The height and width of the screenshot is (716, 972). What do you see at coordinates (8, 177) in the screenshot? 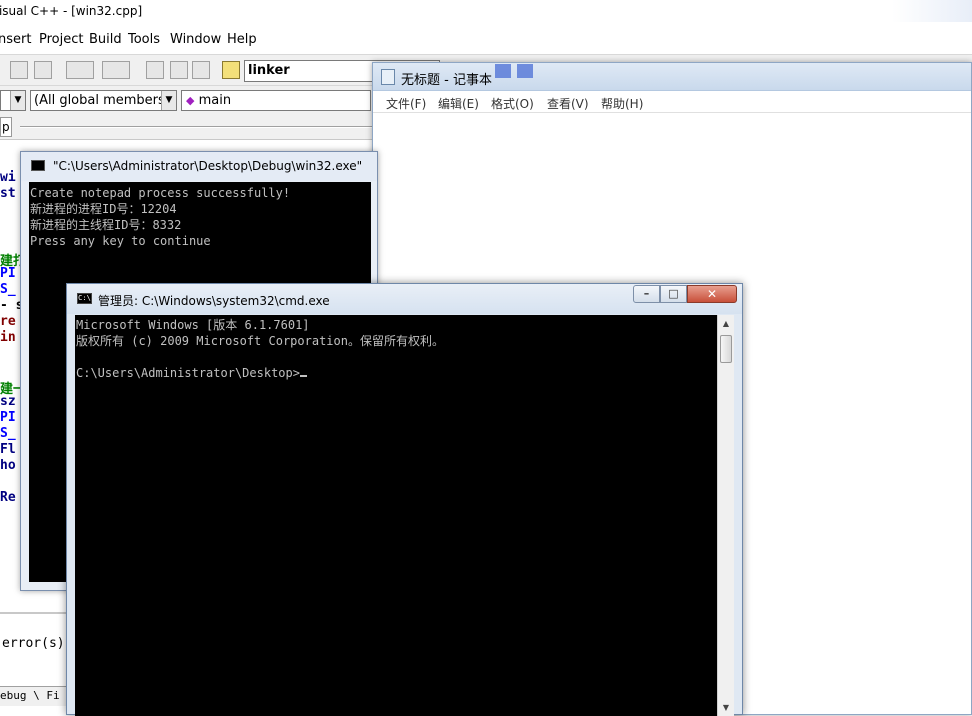
I see `code-fragment: wi` at bounding box center [8, 177].